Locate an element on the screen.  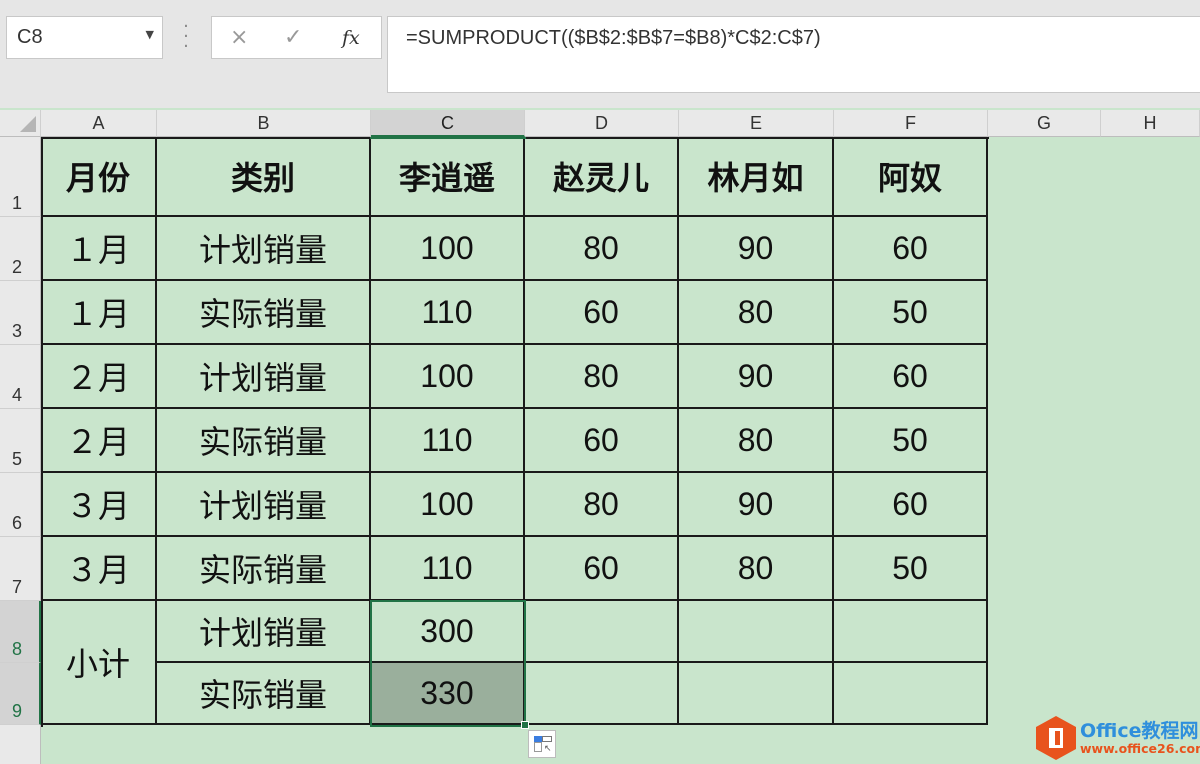
cell-a1: 月份 is located at coordinates (99, 177).